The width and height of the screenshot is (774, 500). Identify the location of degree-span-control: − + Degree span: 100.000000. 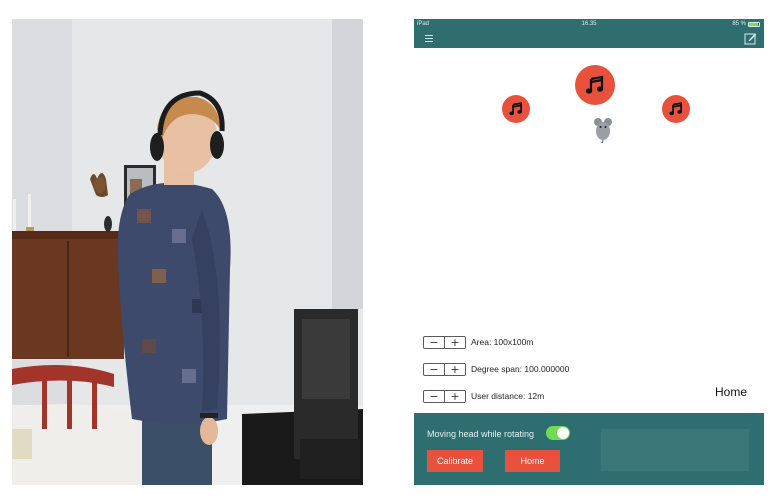
(496, 369).